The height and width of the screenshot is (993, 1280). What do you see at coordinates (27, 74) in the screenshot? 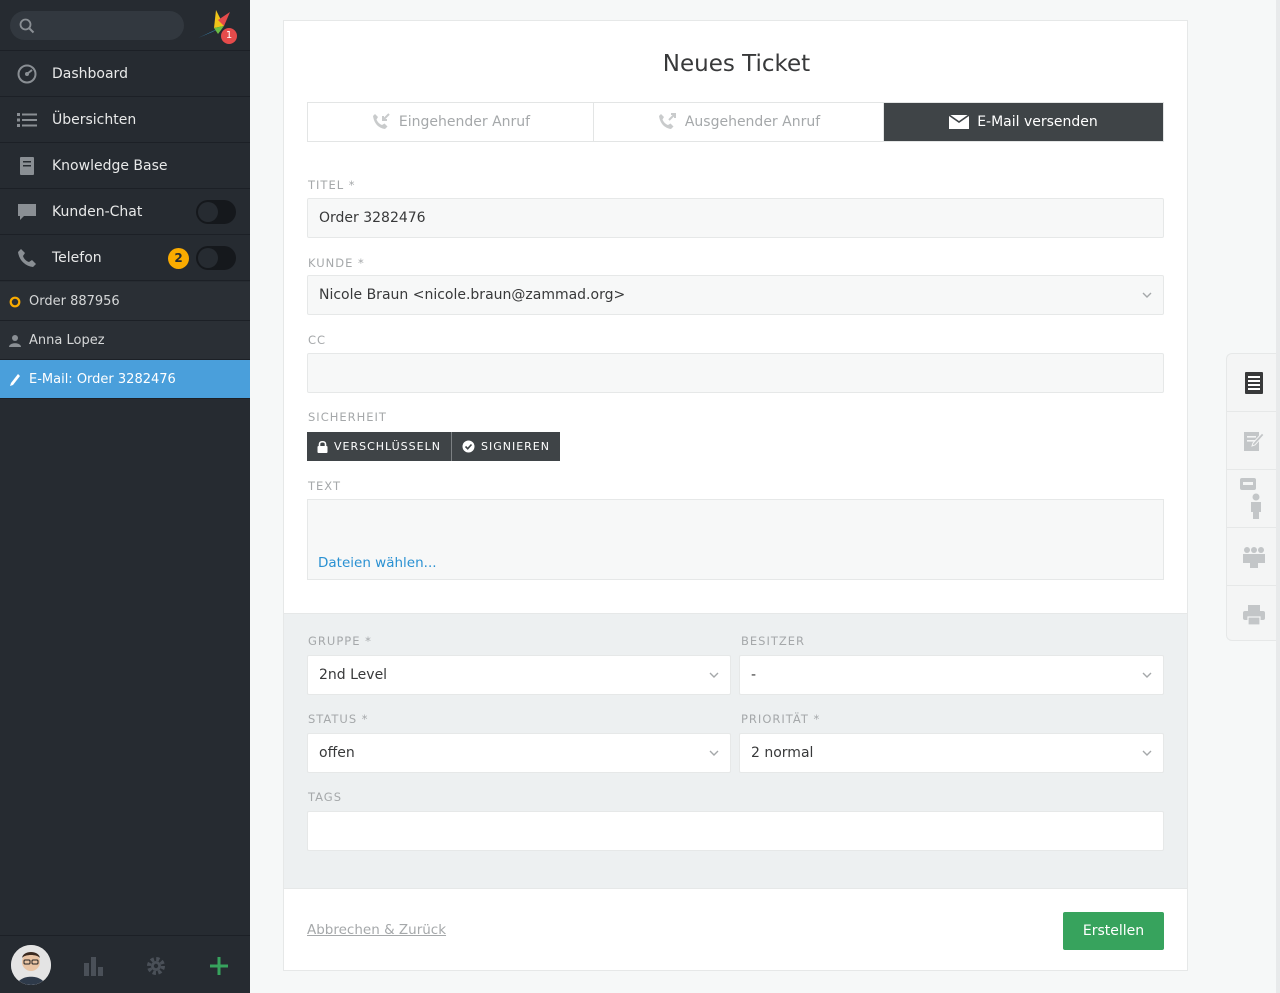
I see `dashboard-icon` at bounding box center [27, 74].